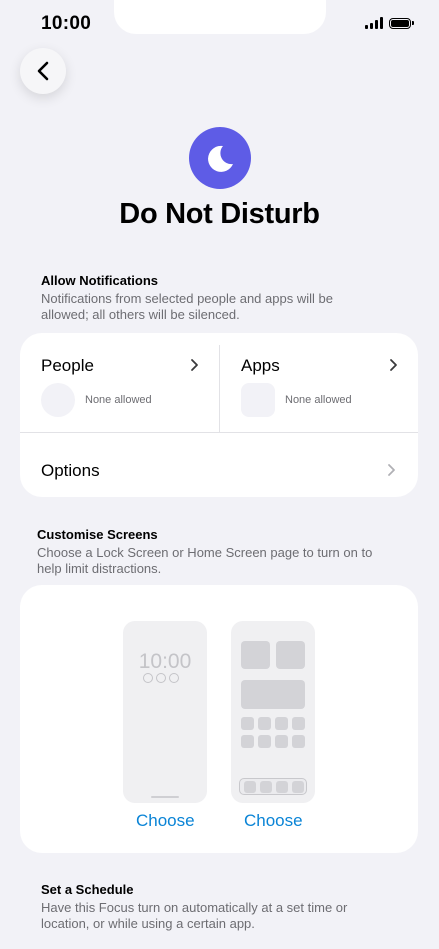 The height and width of the screenshot is (949, 439). Describe the element at coordinates (401, 23) in the screenshot. I see `battery-icon` at that location.